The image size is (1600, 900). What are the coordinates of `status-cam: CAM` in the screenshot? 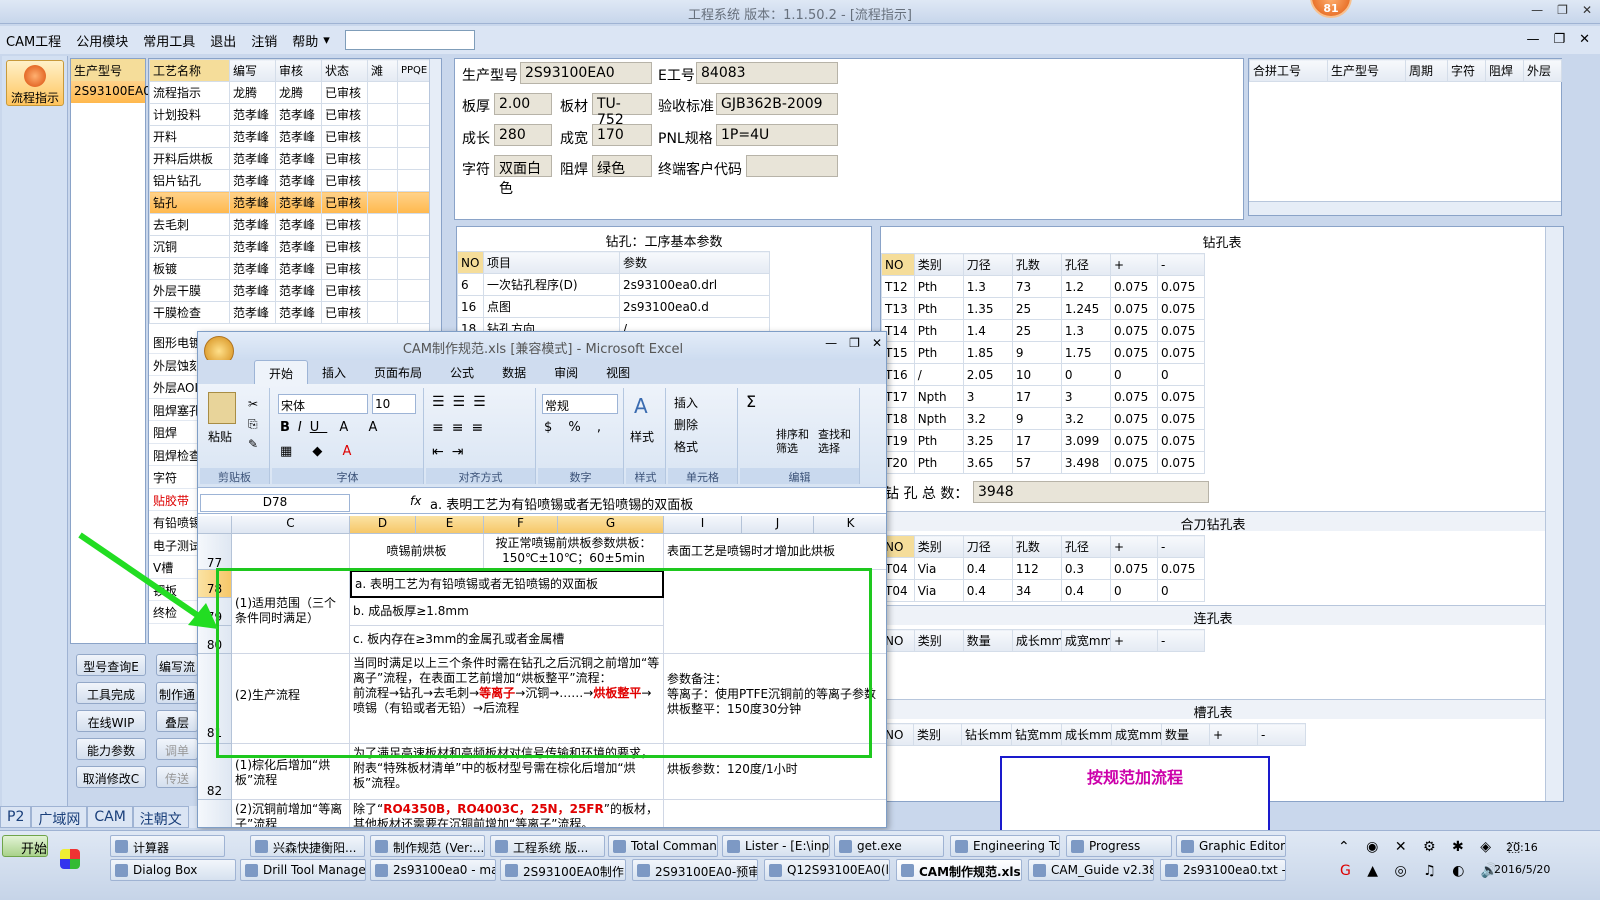 It's located at (110, 817).